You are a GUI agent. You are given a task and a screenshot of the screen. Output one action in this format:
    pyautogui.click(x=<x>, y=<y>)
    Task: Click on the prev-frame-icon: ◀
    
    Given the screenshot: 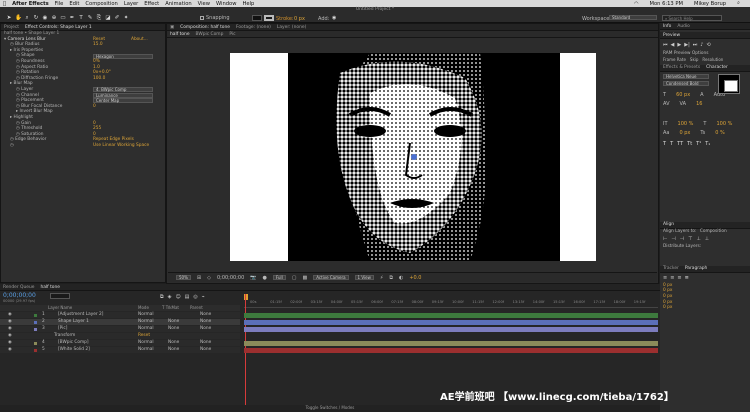 What is the action you would take?
    pyautogui.click(x=673, y=45)
    